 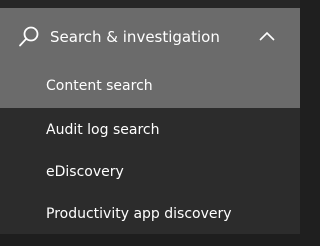 I want to click on search-icon, so click(x=29, y=36).